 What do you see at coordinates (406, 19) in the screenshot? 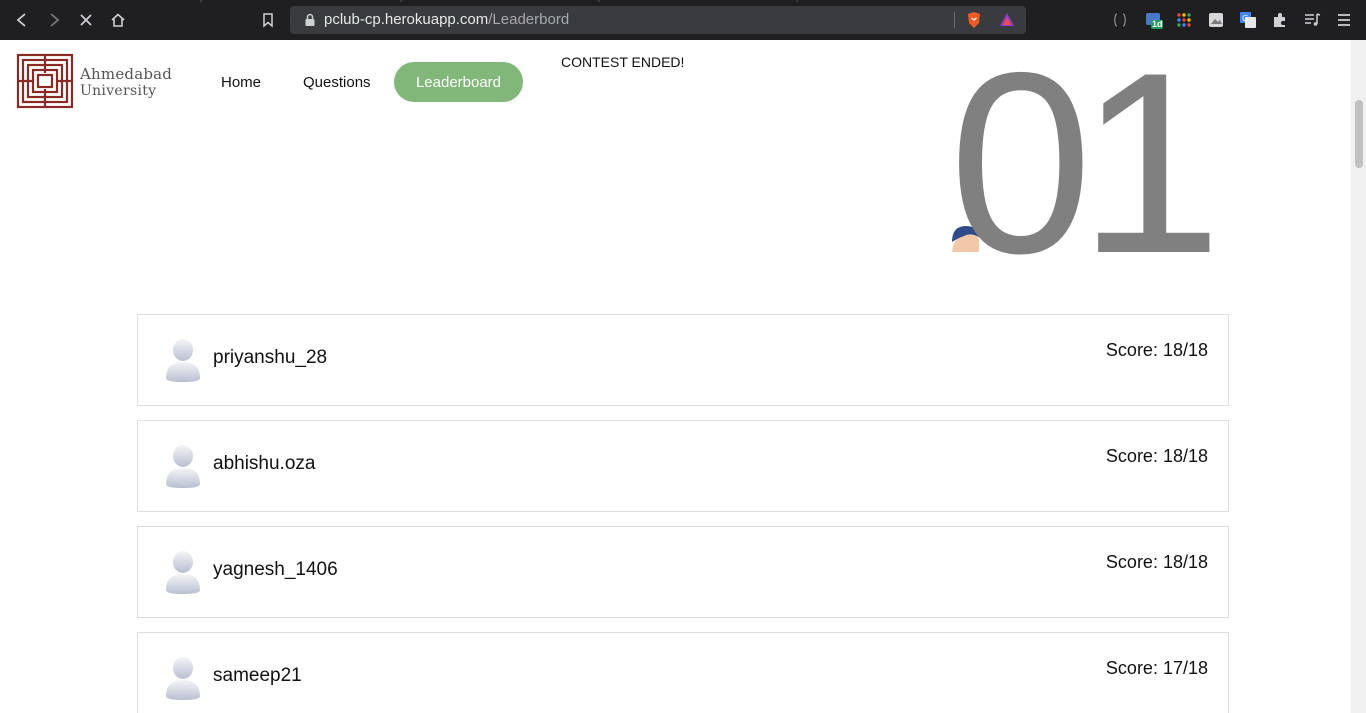
I see `url-host: pclub-cp.herokuapp.com` at bounding box center [406, 19].